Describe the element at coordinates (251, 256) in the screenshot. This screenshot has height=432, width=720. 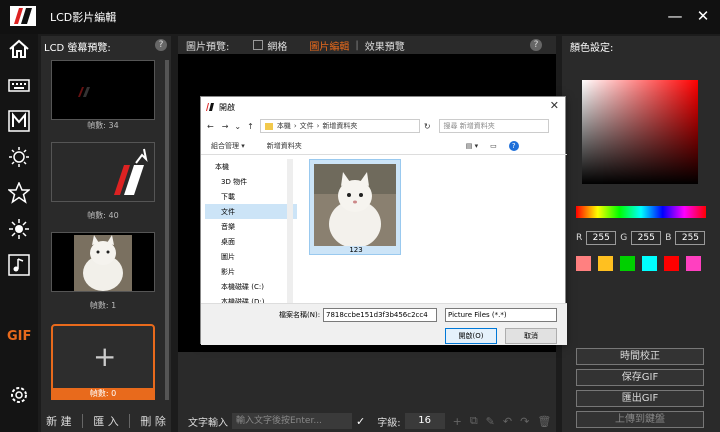
I see `tree-item-pictures: 圖片` at that location.